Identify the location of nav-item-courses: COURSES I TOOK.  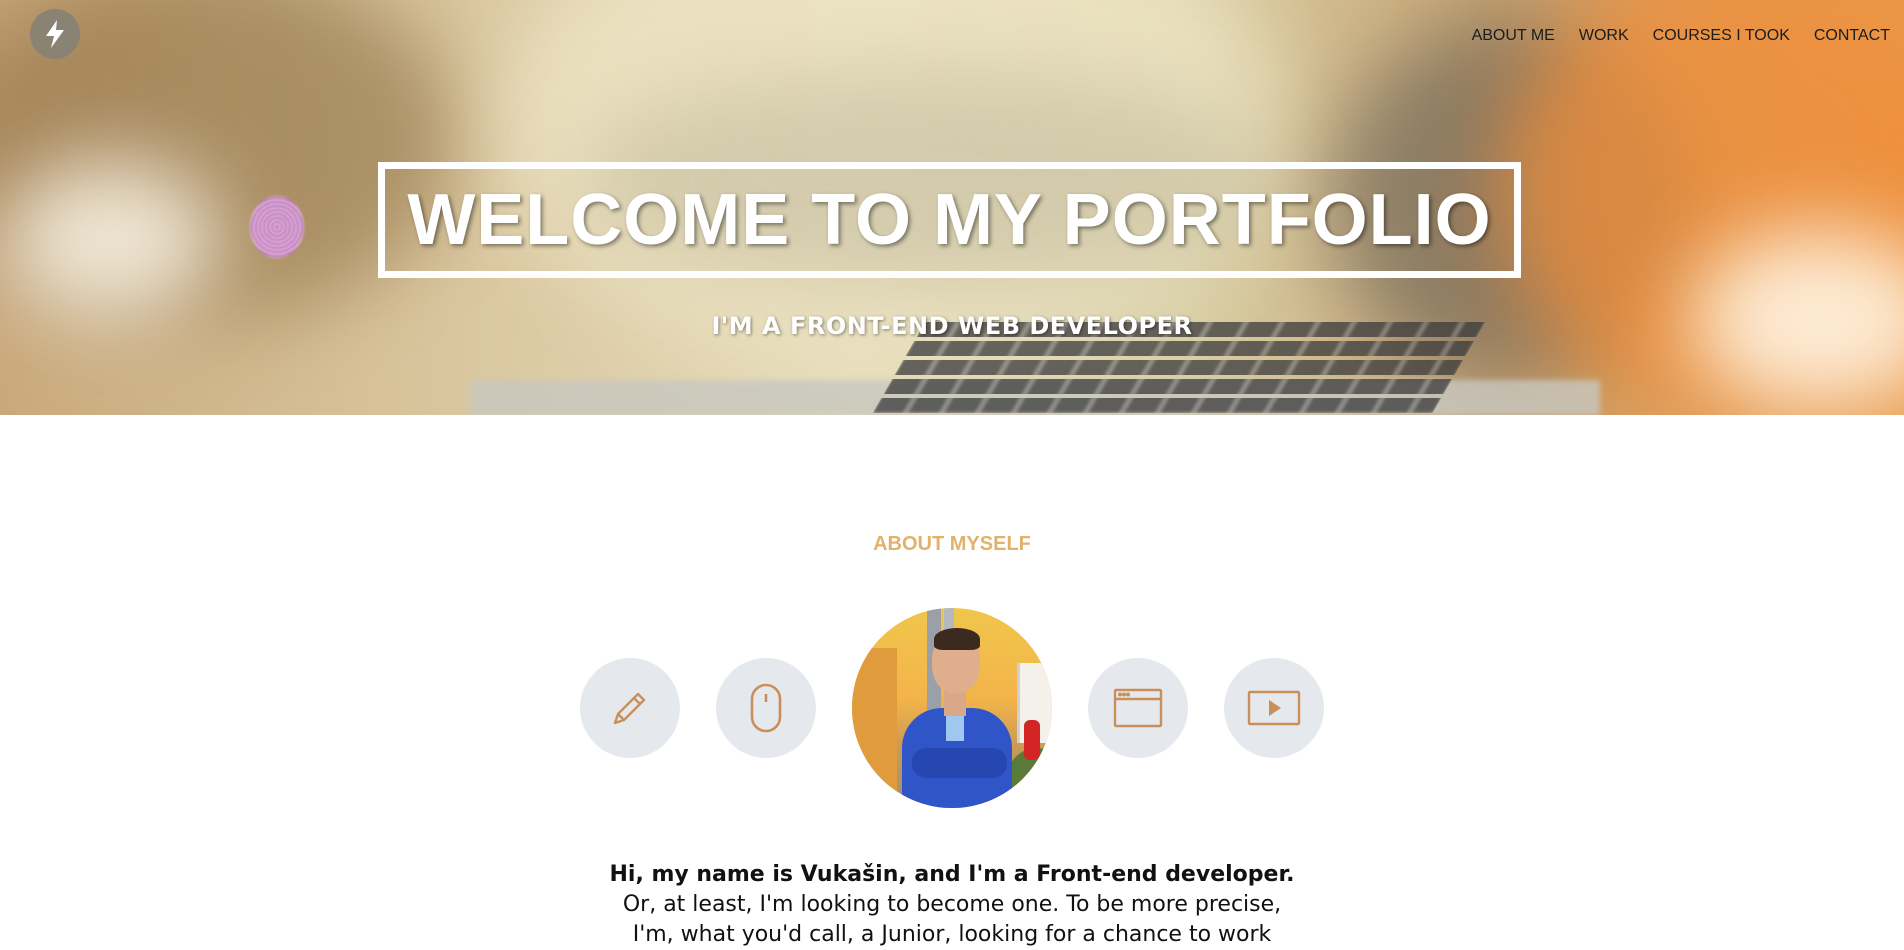
(1721, 36).